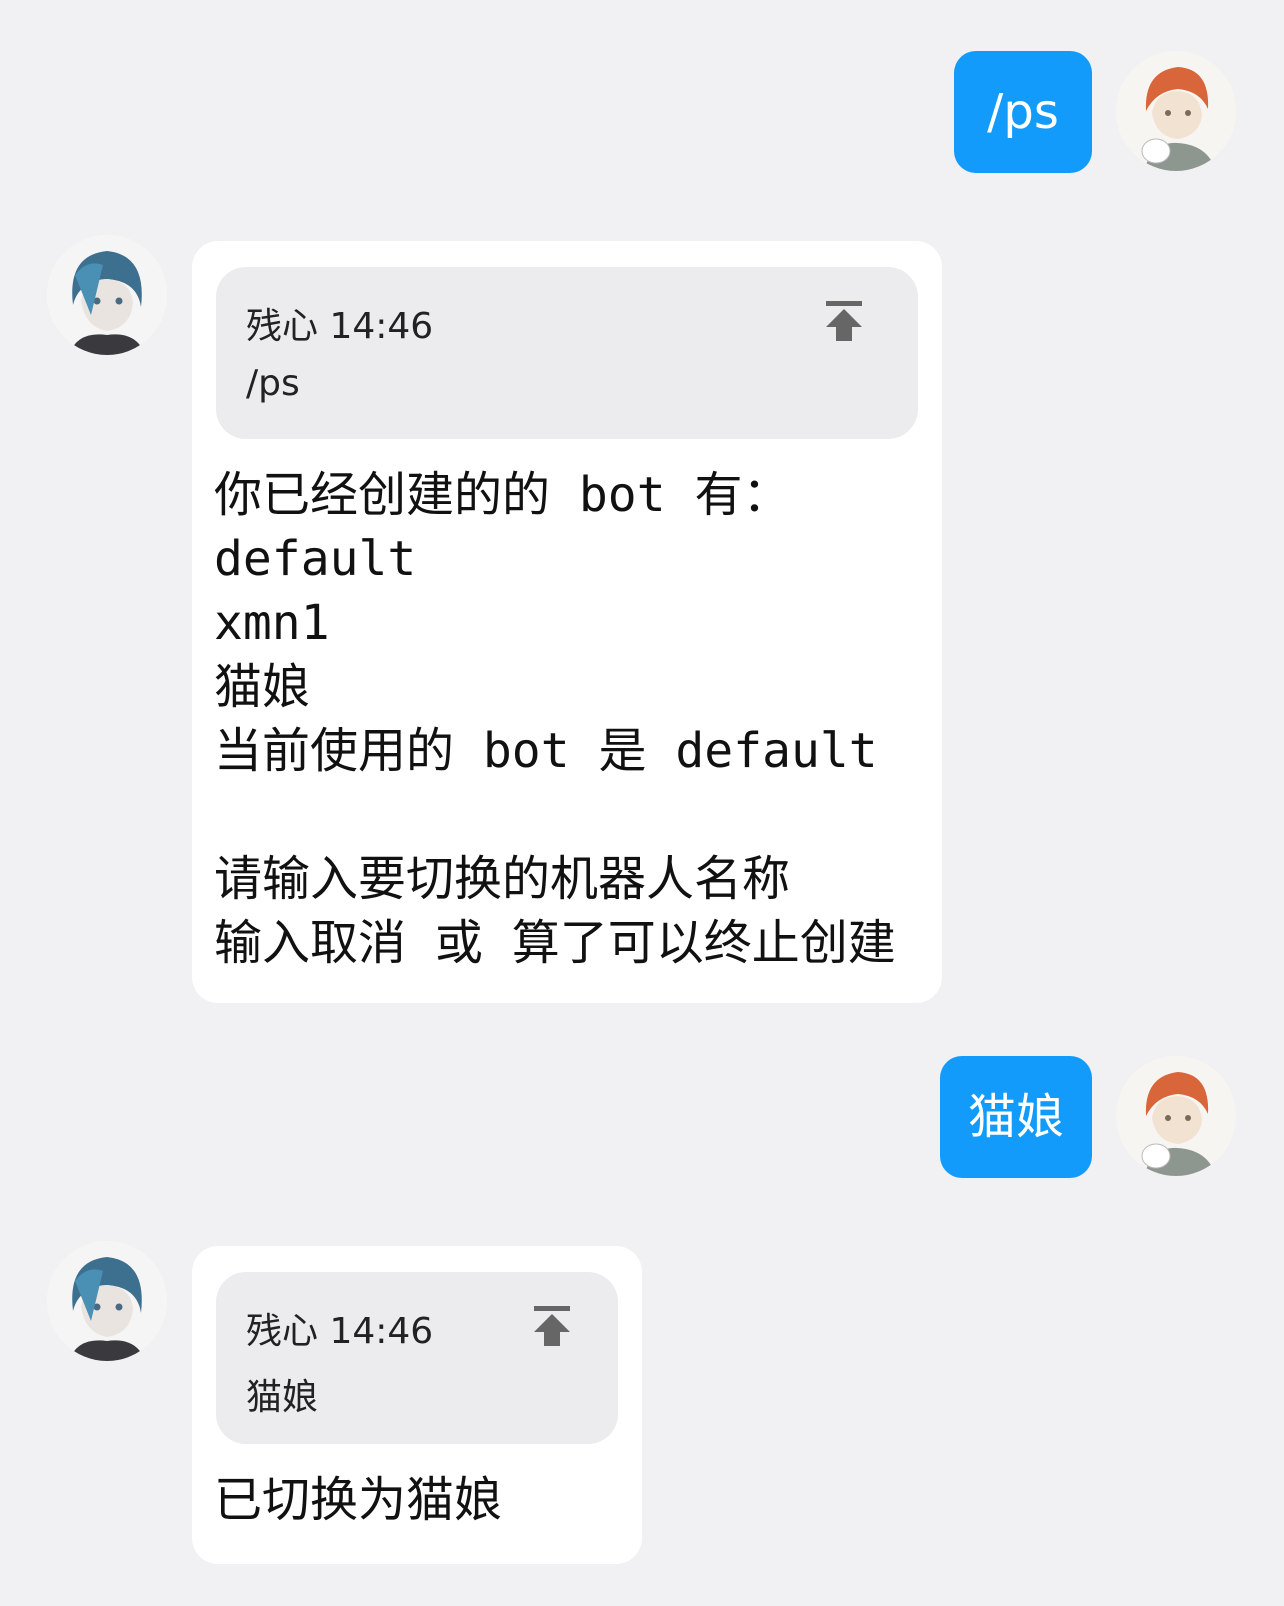  I want to click on sent-message-bubble: 猫娘, so click(1016, 1117).